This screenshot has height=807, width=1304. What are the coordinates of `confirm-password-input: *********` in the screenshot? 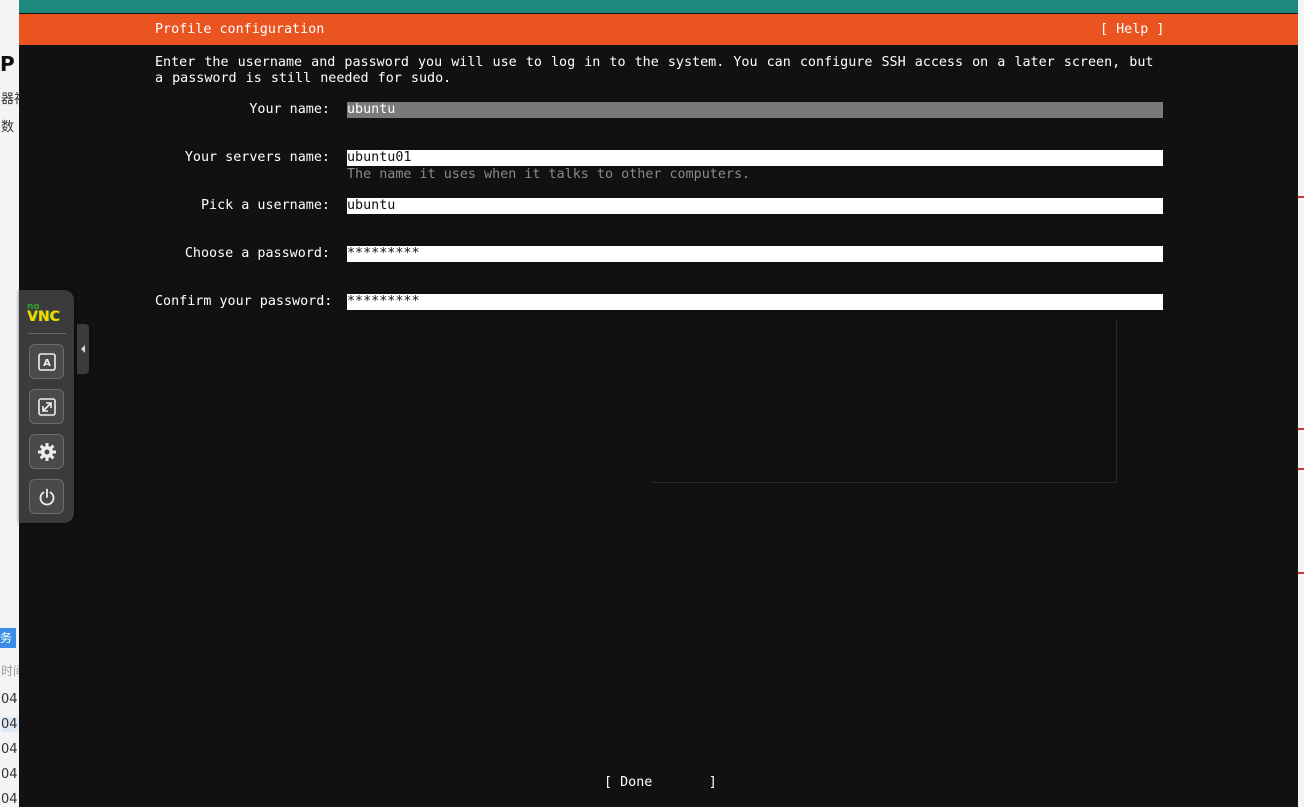 It's located at (755, 302).